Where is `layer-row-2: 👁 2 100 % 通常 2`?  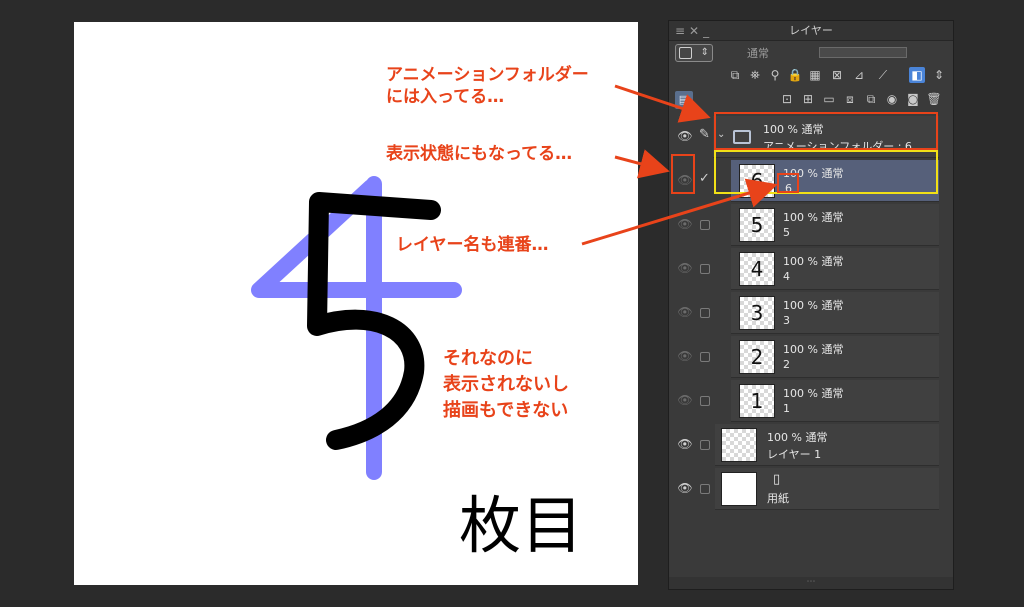 layer-row-2: 👁 2 100 % 通常 2 is located at coordinates (811, 357).